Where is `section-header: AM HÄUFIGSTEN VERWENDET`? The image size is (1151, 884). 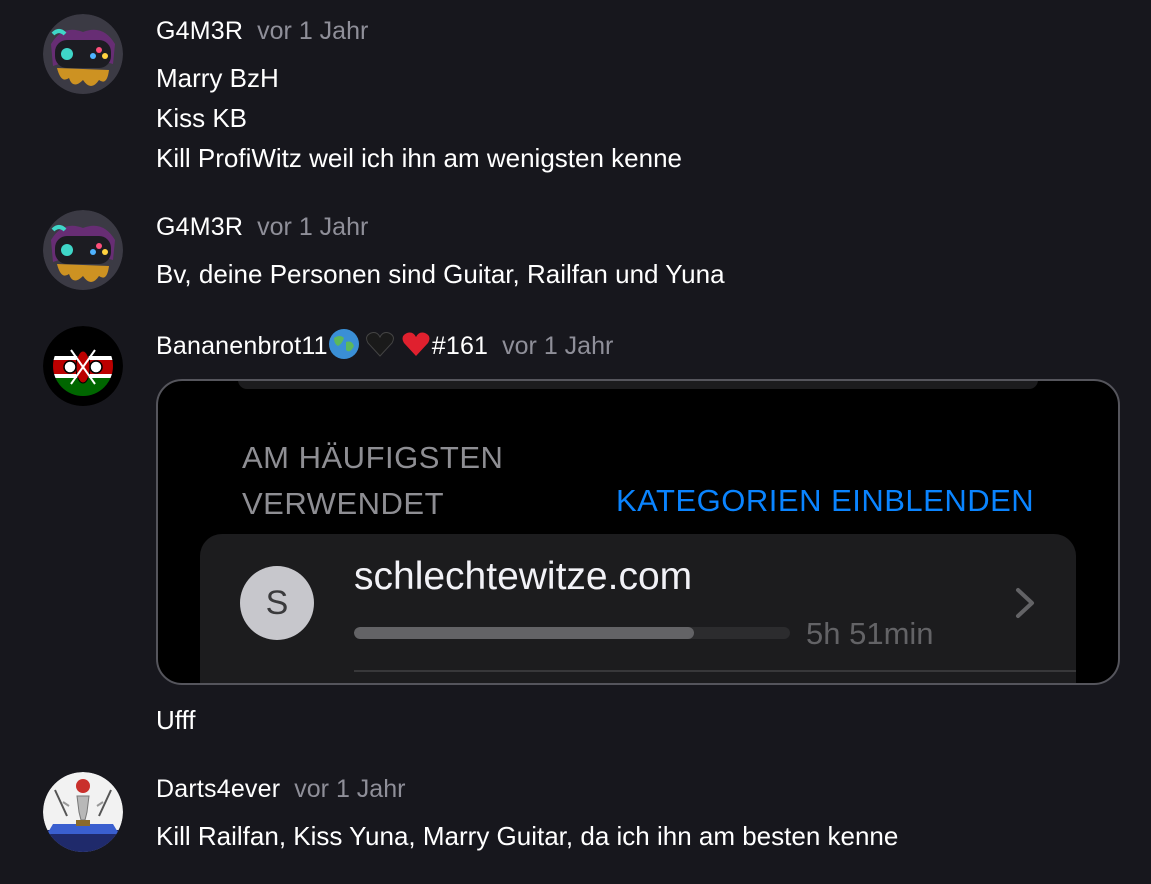 section-header: AM HÄUFIGSTEN VERWENDET is located at coordinates (372, 481).